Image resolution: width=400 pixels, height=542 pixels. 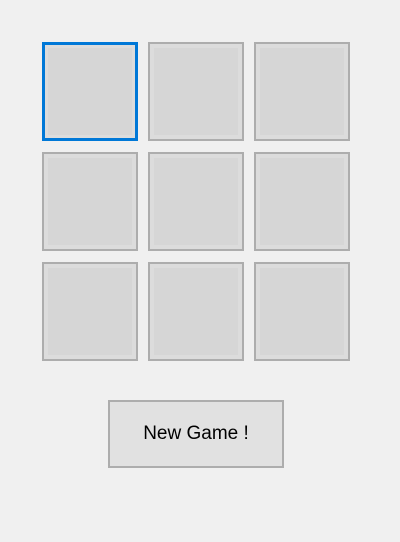 I want to click on new-game-button: New Game !, so click(x=196, y=434).